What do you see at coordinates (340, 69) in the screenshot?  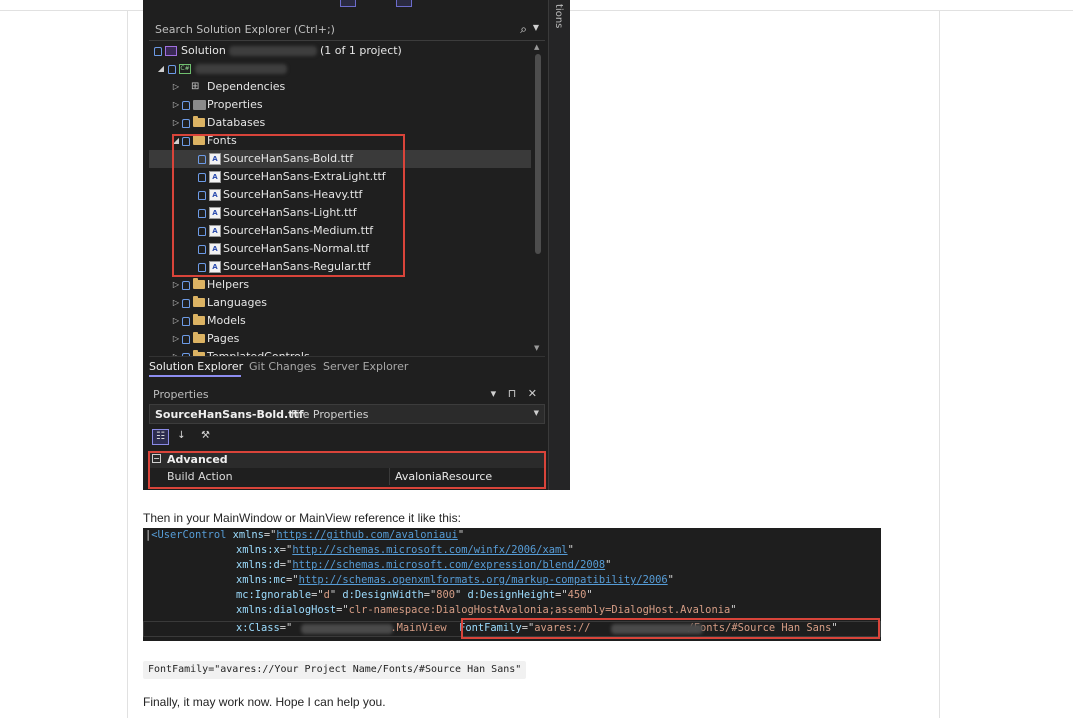 I see `tree-row-project: ◢ C#` at bounding box center [340, 69].